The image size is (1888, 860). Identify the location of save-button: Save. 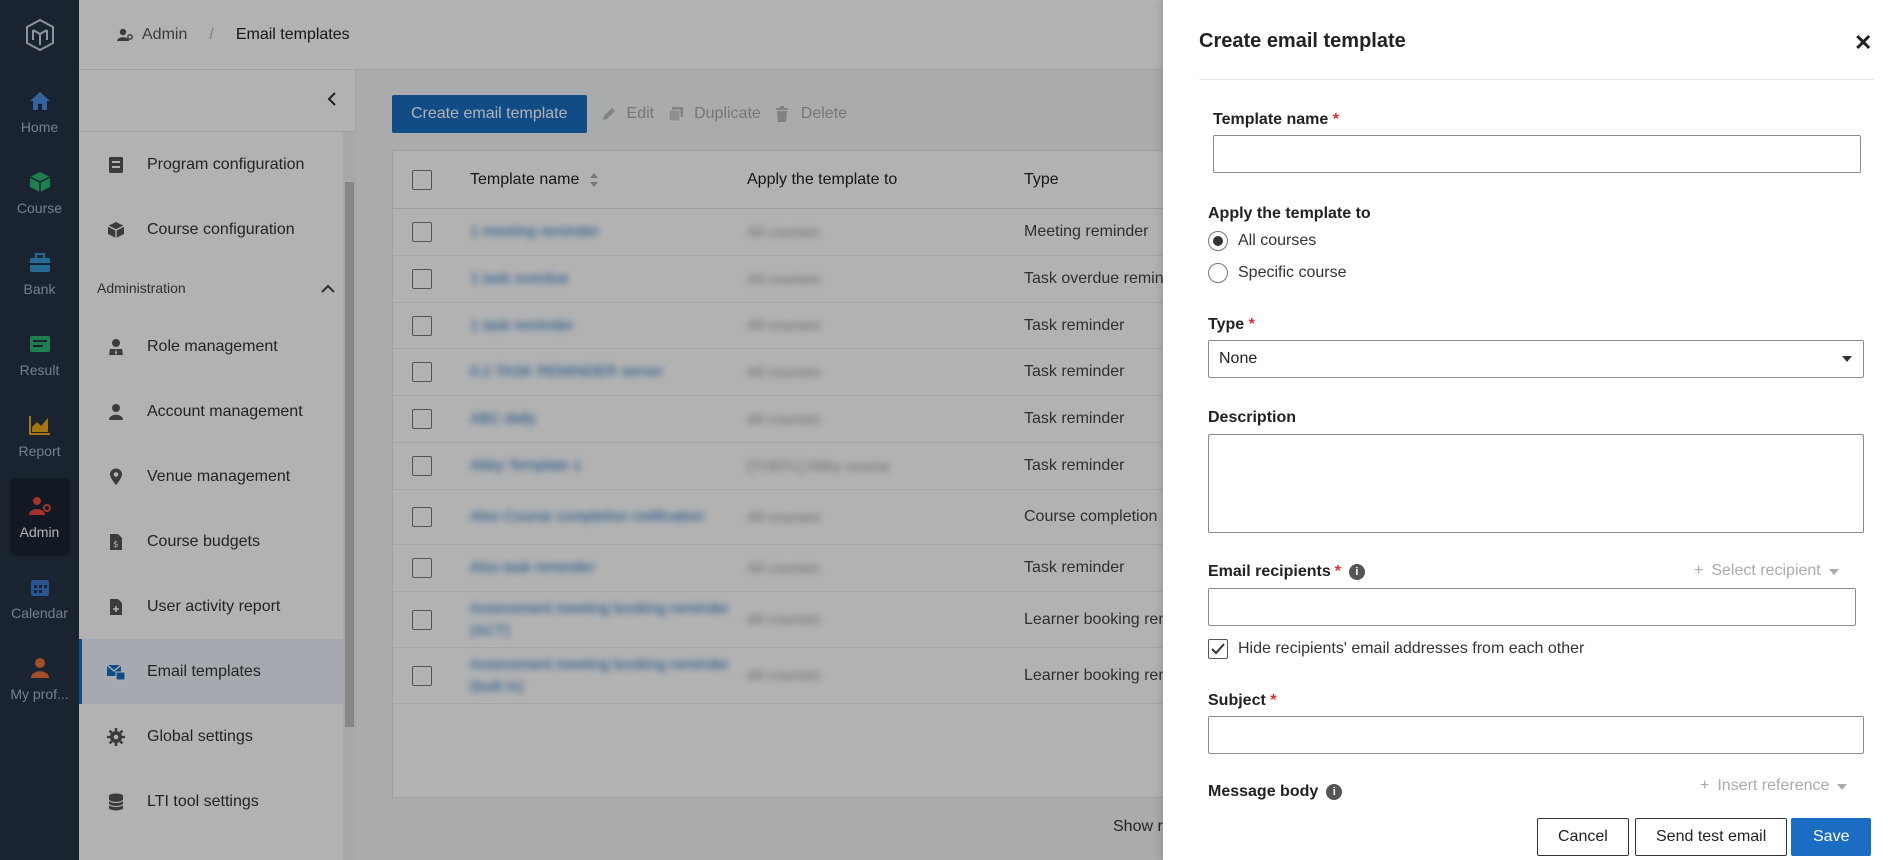
(1831, 837).